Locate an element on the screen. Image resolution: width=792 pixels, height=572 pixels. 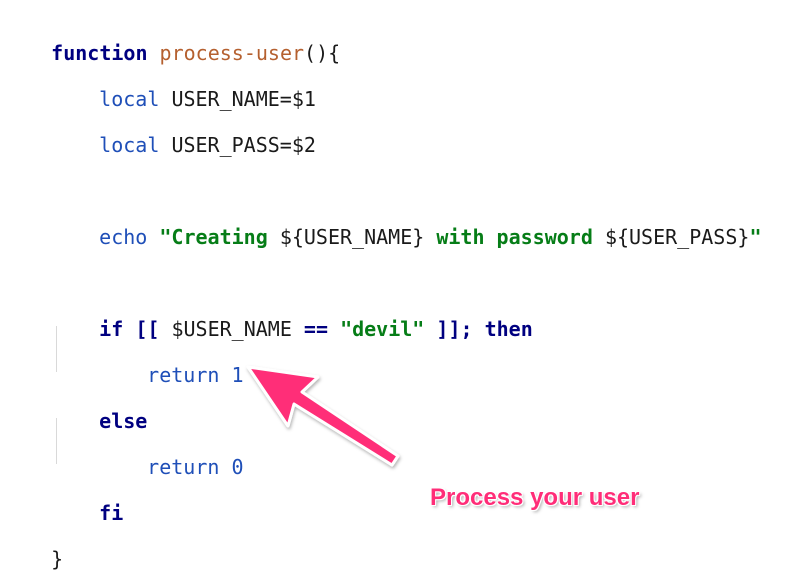
arrow-shape is located at coordinates (323, 416).